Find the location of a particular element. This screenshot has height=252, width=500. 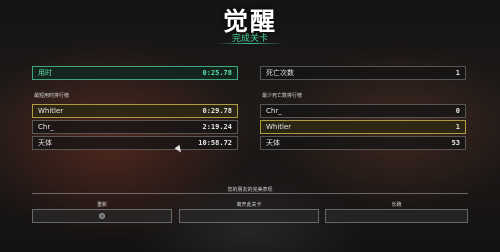

player-deaths: 53 is located at coordinates (455, 143).